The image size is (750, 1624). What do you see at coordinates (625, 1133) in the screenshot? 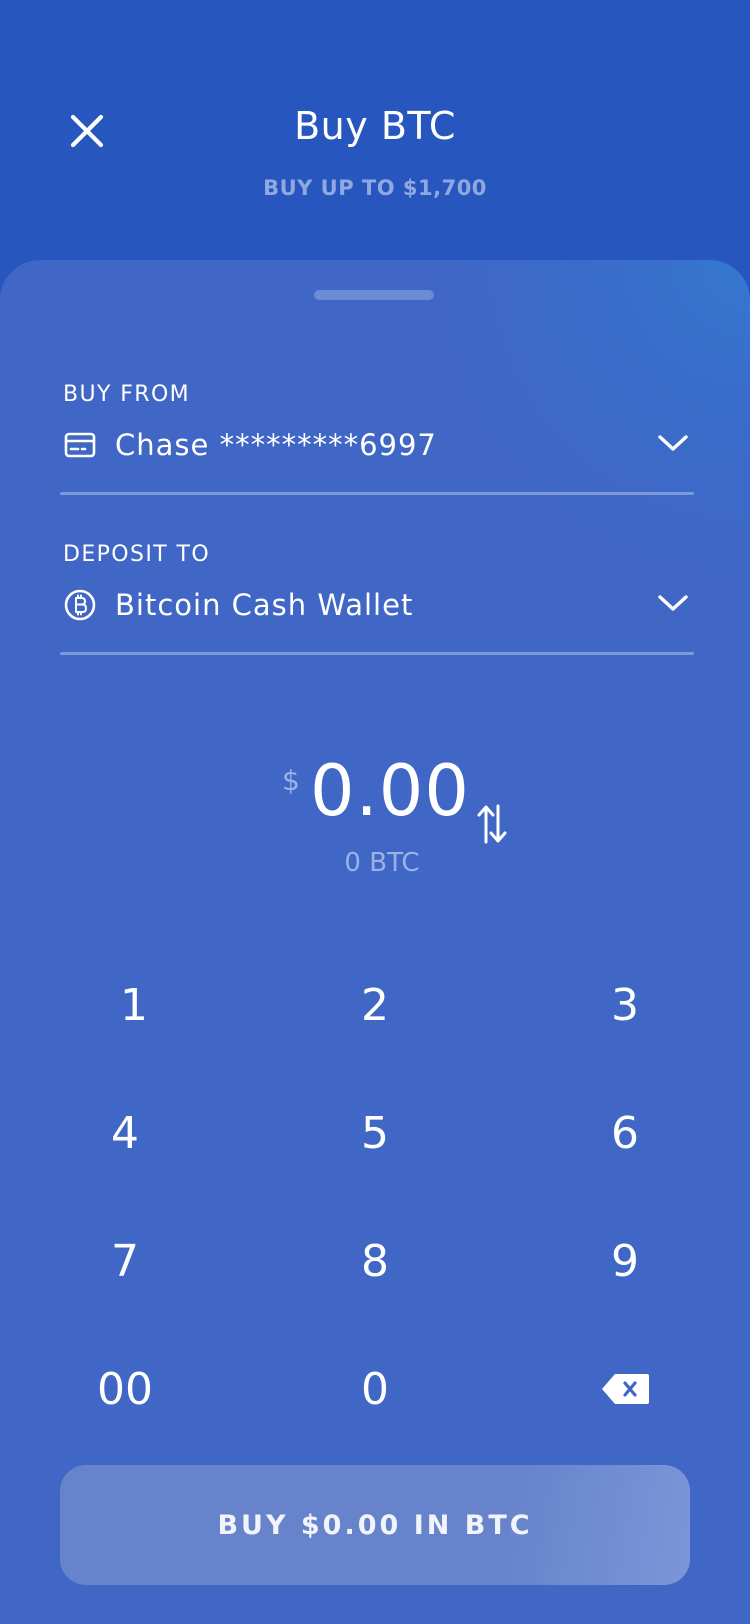
I see `key-6: 6` at bounding box center [625, 1133].